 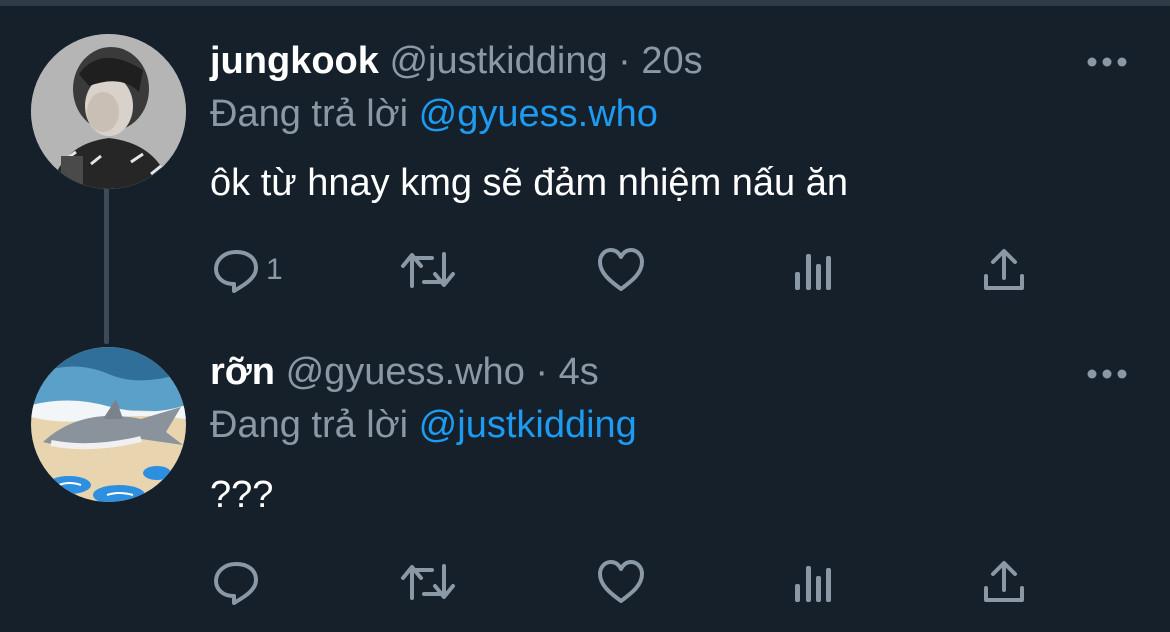 I want to click on replying-to: Đang trả lời @gyuess.who, so click(x=434, y=114).